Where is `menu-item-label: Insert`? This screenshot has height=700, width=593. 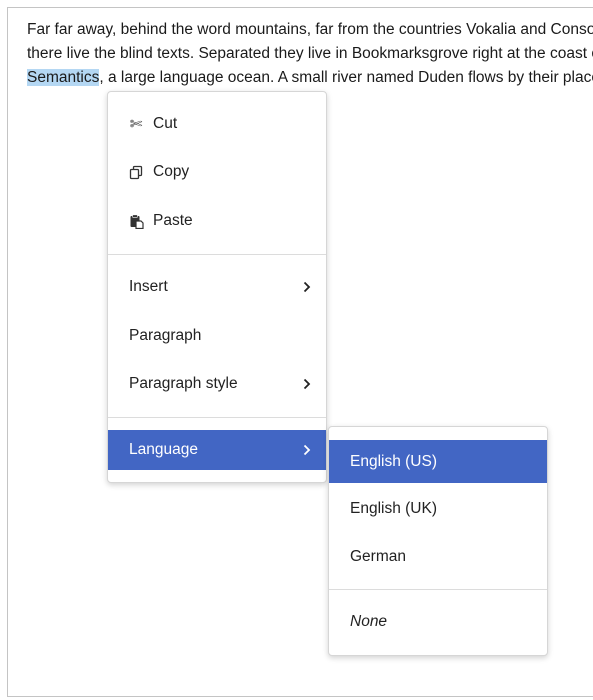
menu-item-label: Insert is located at coordinates (148, 286).